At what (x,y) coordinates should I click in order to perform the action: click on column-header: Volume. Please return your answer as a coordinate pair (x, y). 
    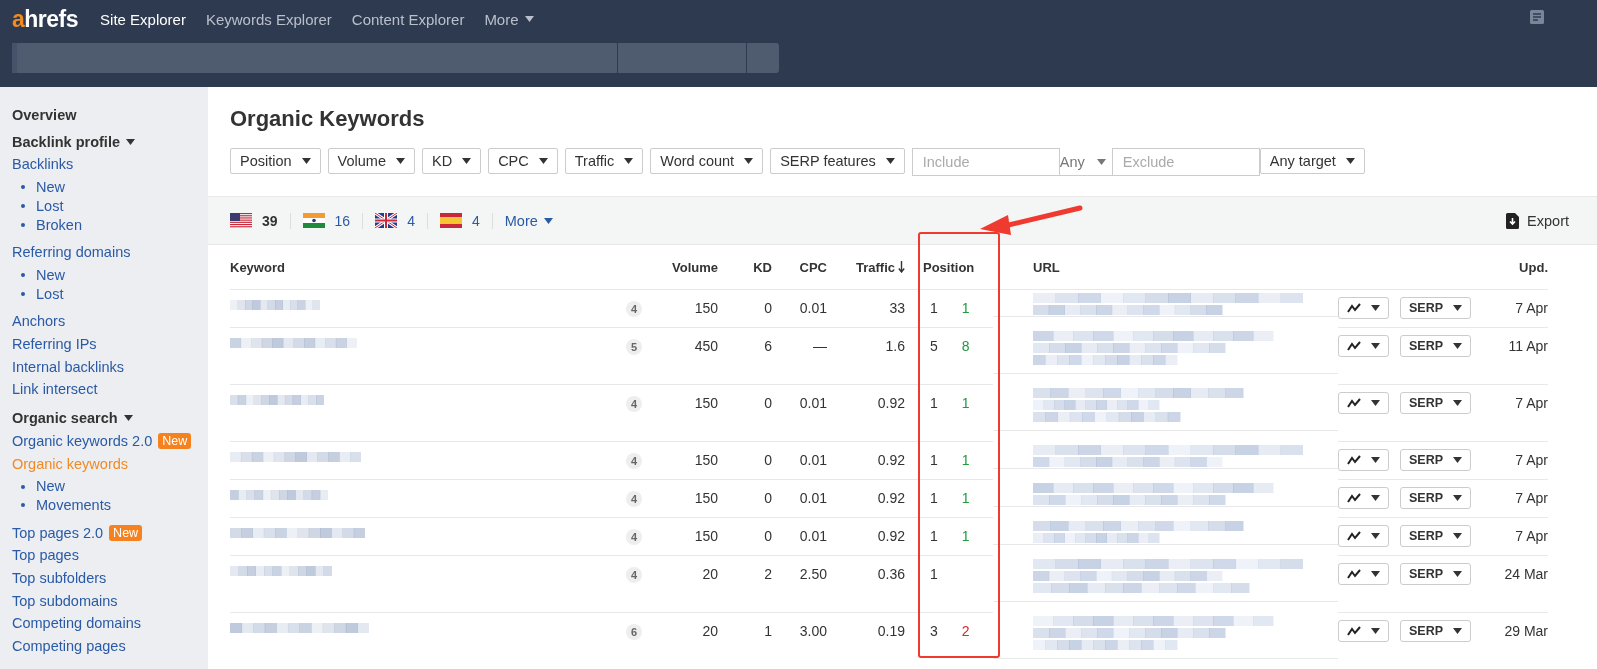
    Looking at the image, I should click on (695, 267).